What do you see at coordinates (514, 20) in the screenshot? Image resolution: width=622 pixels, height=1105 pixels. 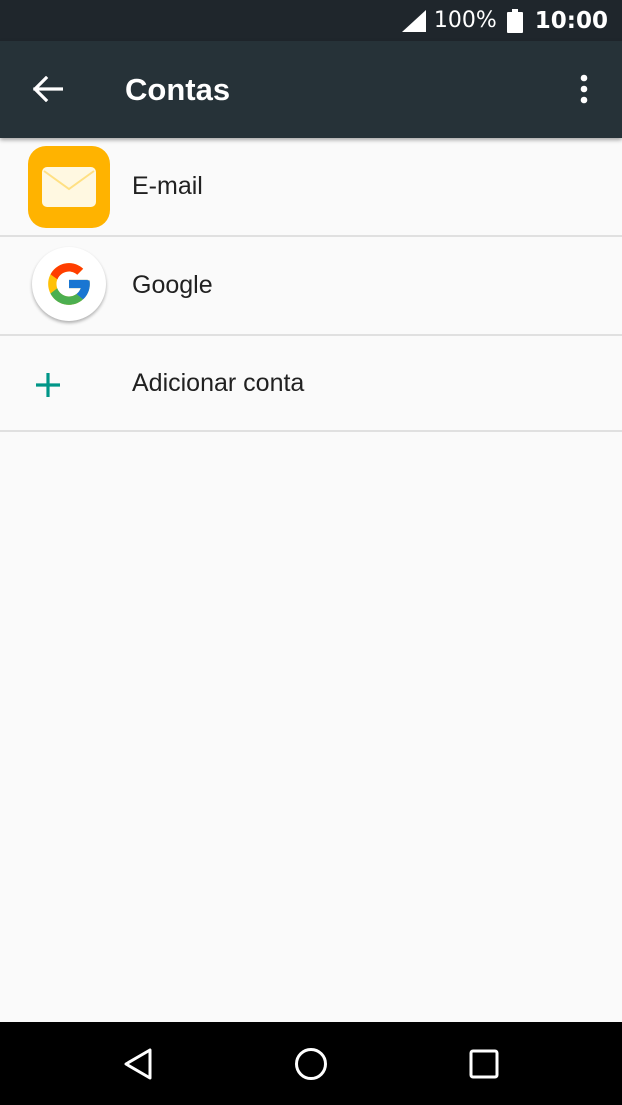 I see `battery-icon` at bounding box center [514, 20].